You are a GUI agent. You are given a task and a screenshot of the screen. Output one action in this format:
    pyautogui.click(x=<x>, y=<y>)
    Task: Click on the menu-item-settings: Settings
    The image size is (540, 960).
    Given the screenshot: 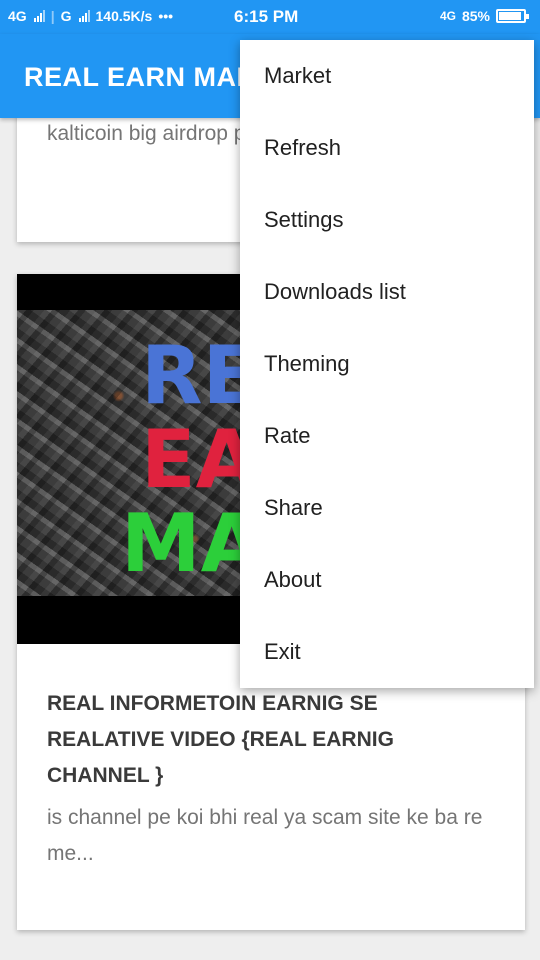 What is the action you would take?
    pyautogui.click(x=387, y=220)
    